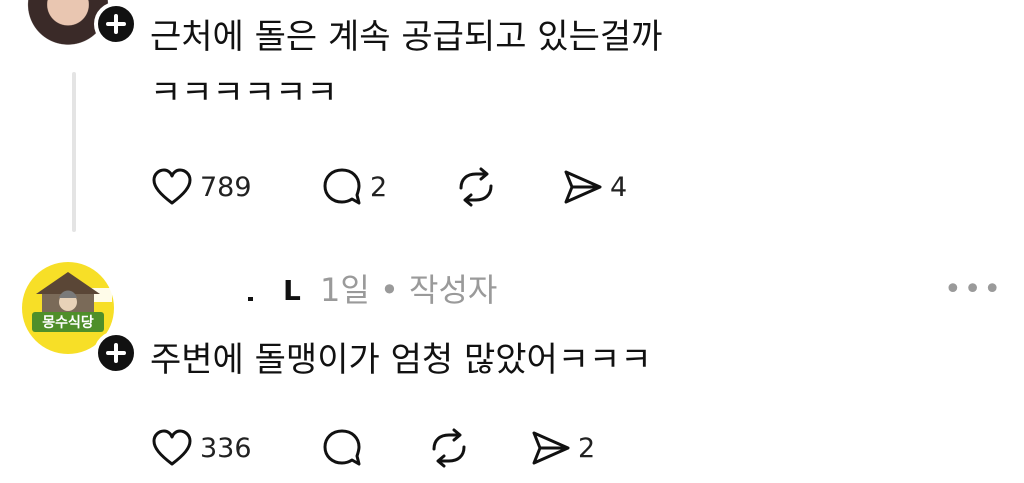  I want to click on reply-count: 2, so click(379, 187).